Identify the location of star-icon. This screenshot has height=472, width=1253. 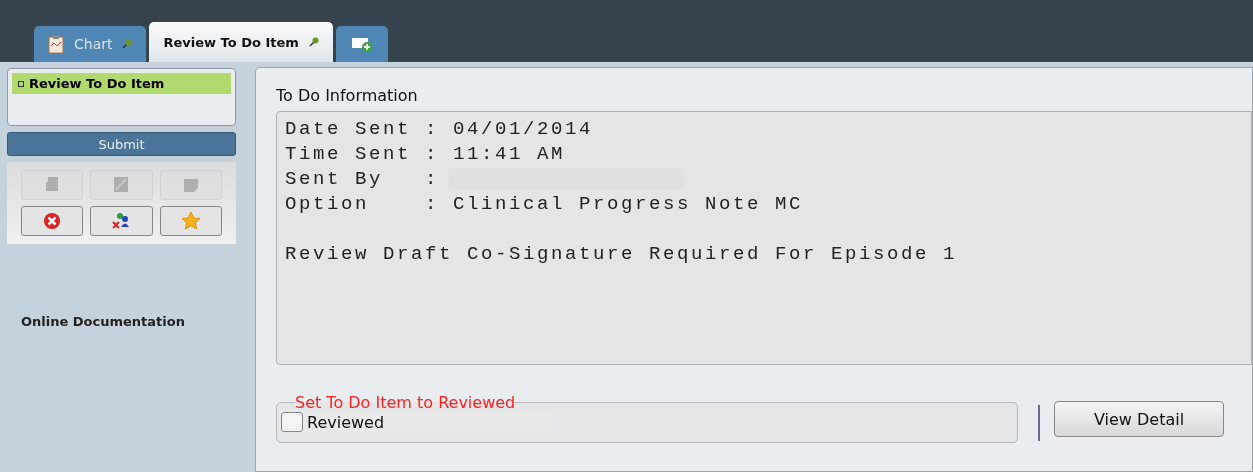
(190, 221).